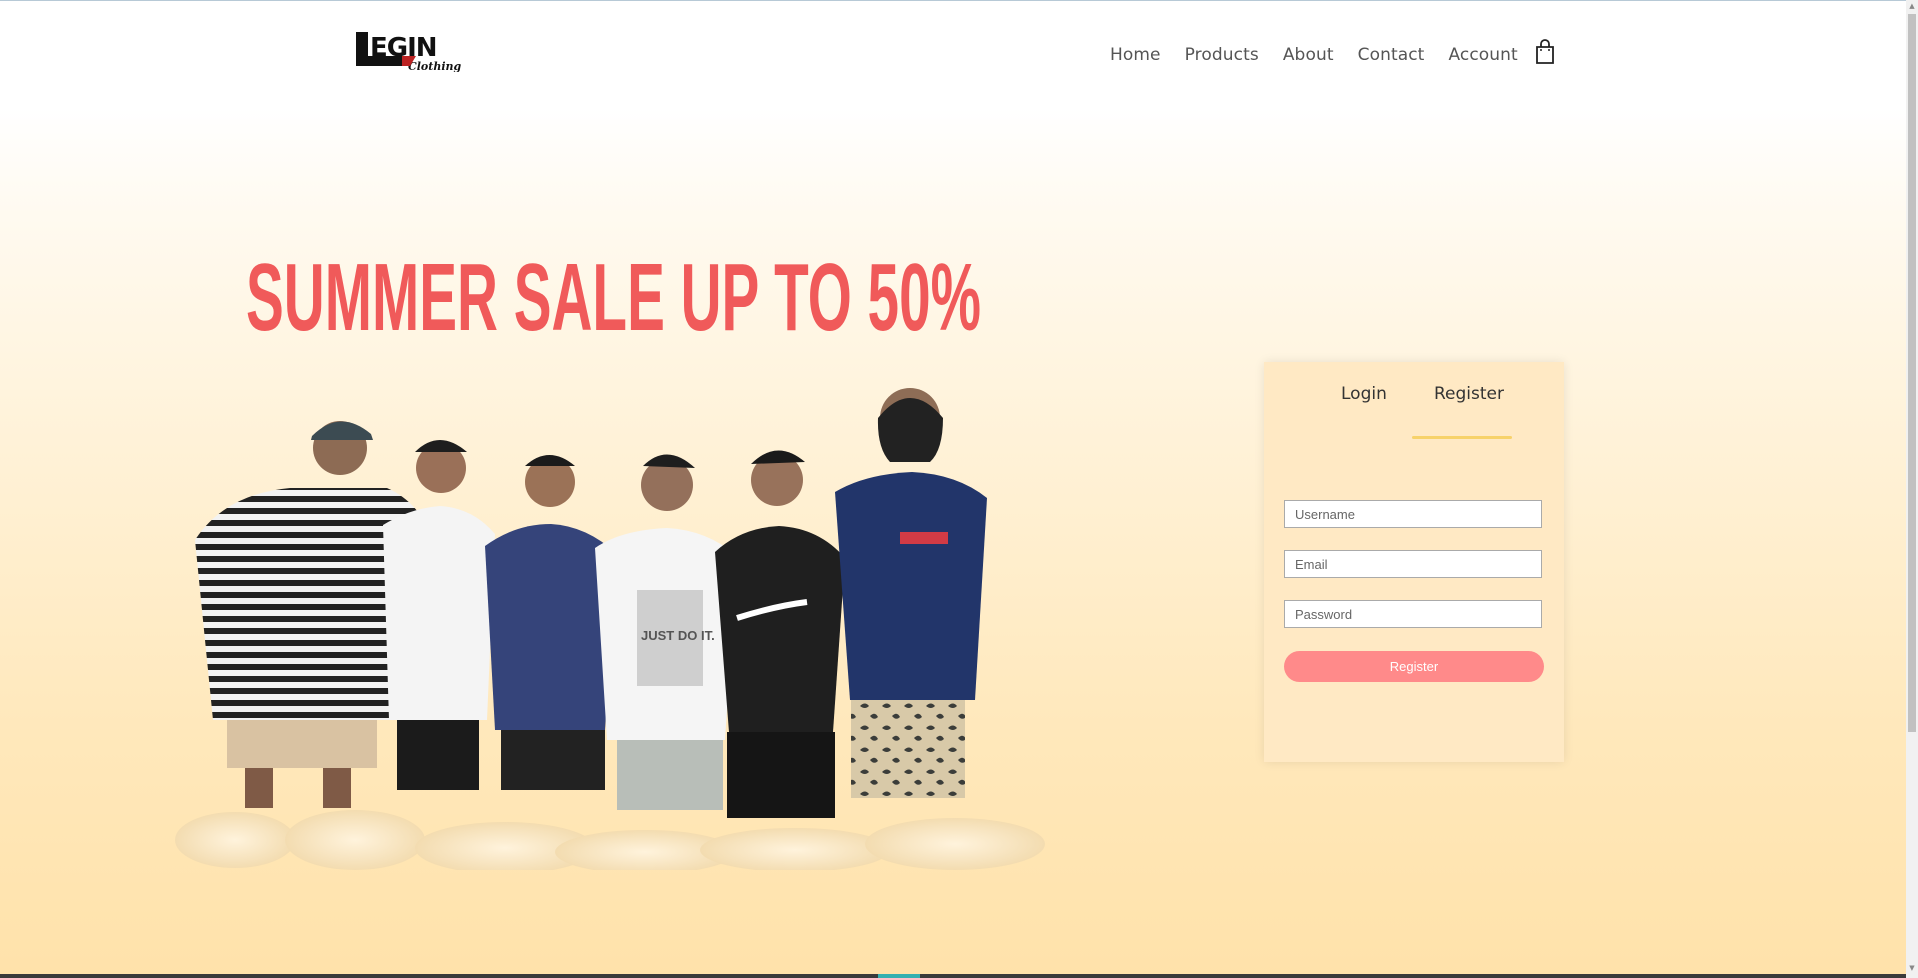  Describe the element at coordinates (1469, 394) in the screenshot. I see `tab-register: Register` at that location.